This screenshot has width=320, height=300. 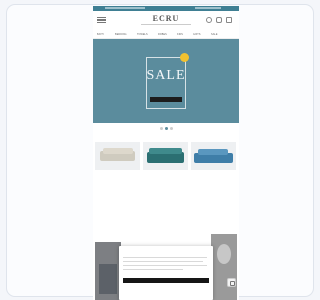 What do you see at coordinates (184, 57) in the screenshot?
I see `promo-badge` at bounding box center [184, 57].